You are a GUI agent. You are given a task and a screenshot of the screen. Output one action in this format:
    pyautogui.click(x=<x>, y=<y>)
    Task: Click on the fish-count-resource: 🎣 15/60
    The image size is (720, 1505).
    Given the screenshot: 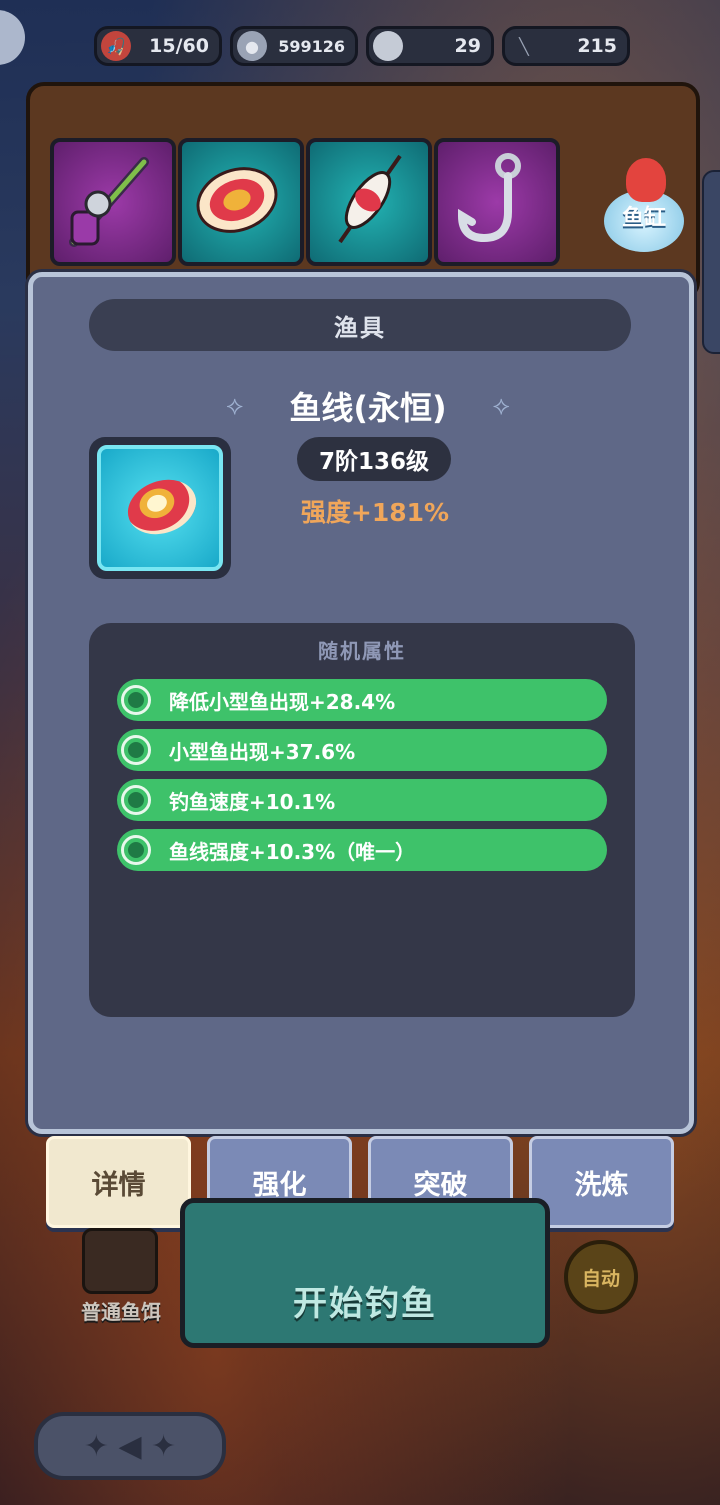 What is the action you would take?
    pyautogui.click(x=158, y=46)
    